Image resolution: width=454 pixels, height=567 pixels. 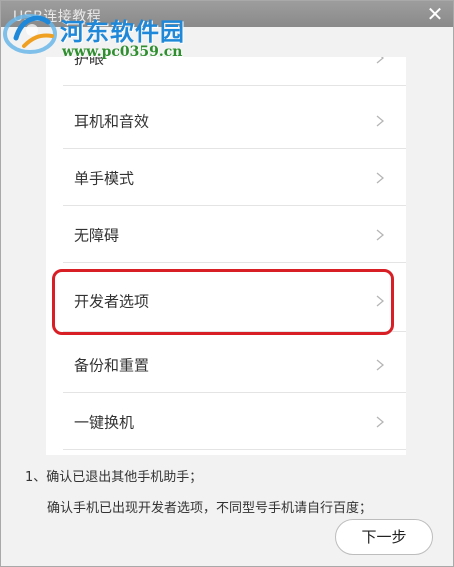 What do you see at coordinates (30, 34) in the screenshot?
I see `watermark-logo-icon` at bounding box center [30, 34].